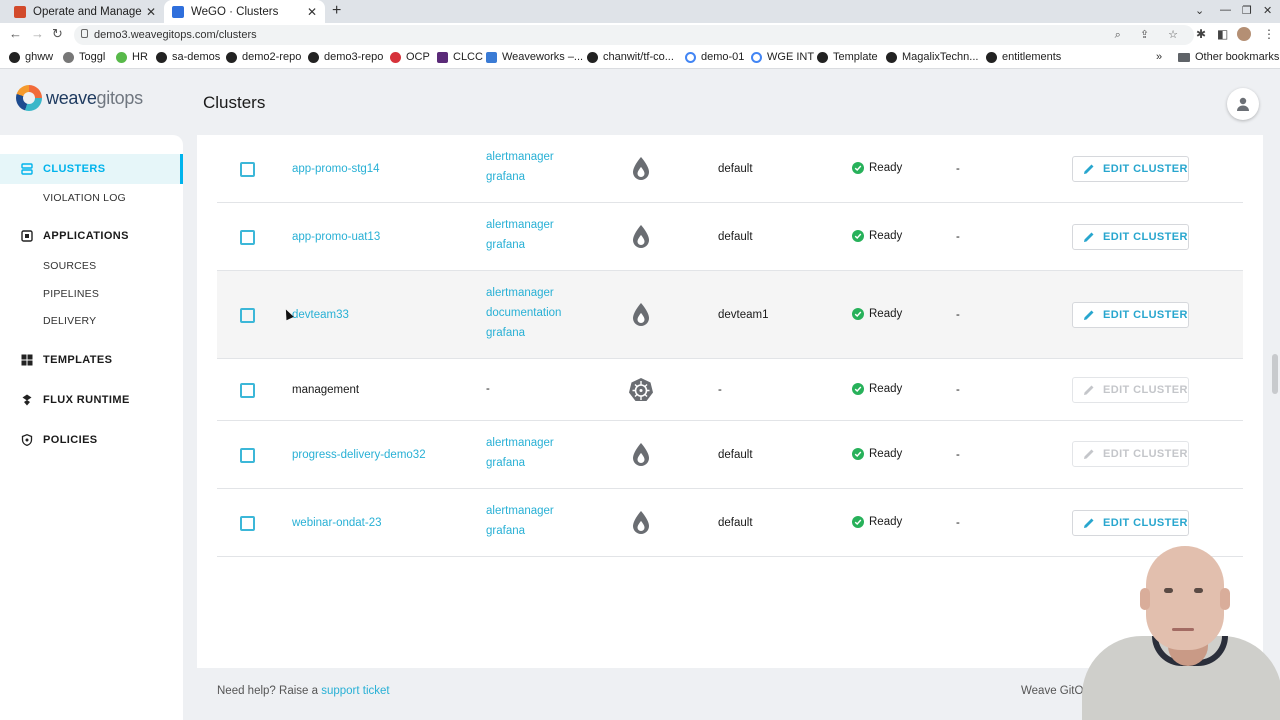 This screenshot has width=1280, height=720. Describe the element at coordinates (410, 57) in the screenshot. I see `bookmark-ocp: OCP` at that location.